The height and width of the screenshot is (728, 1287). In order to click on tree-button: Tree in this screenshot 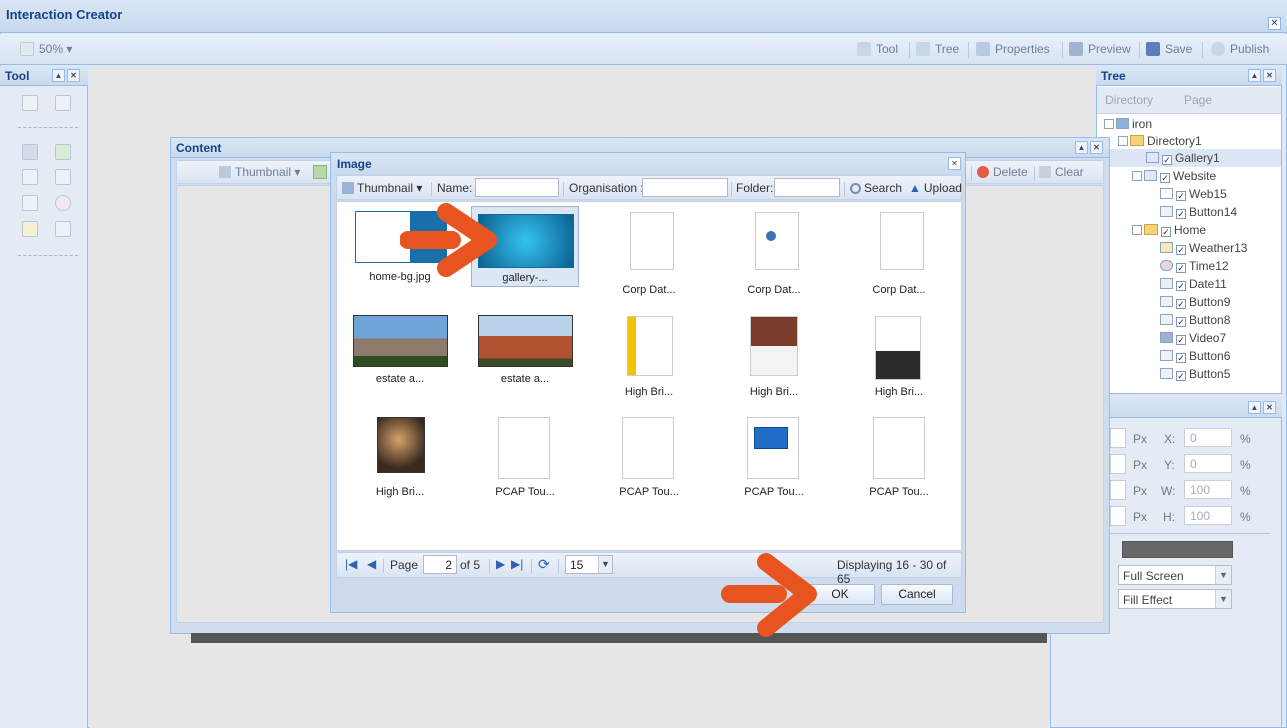, I will do `click(937, 49)`.